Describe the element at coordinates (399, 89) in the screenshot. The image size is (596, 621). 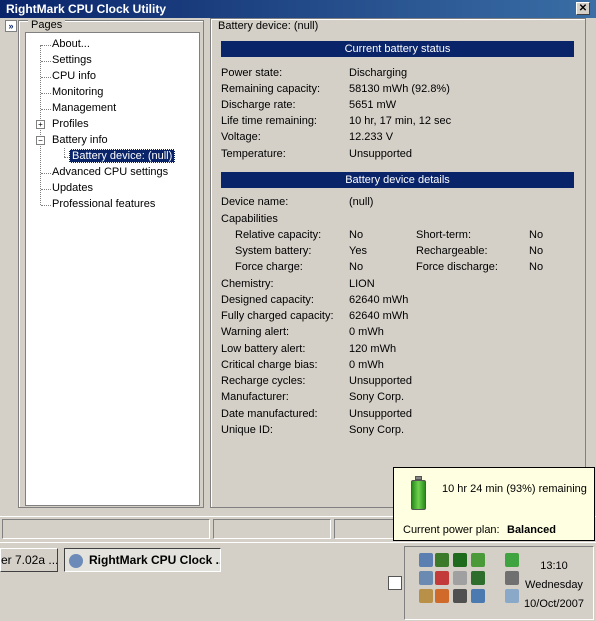
I see `status-value: 58130 mWh (92.8%)` at that location.